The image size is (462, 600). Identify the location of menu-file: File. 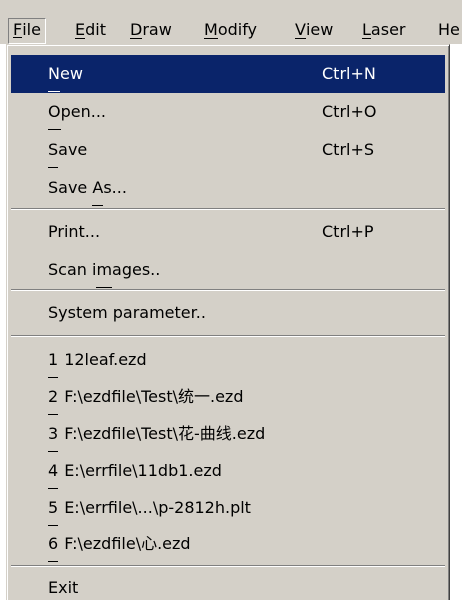
(27, 31).